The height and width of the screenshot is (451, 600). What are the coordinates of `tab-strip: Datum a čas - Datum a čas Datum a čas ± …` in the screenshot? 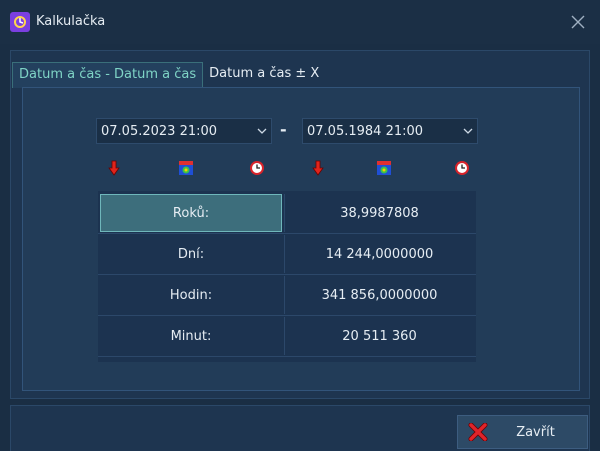 It's located at (168, 75).